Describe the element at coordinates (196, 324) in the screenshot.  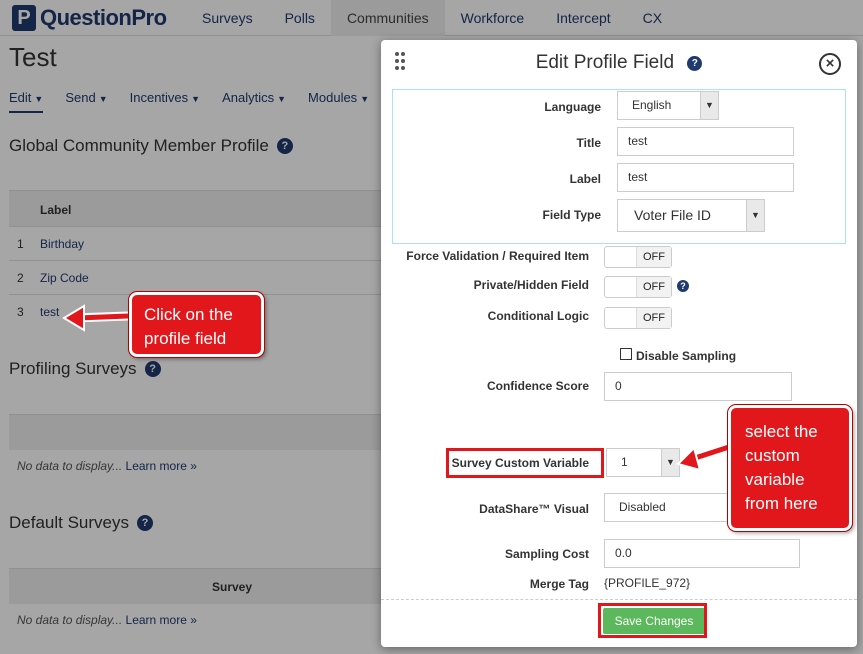
I see `callout-click-profile-field: Click on the profile field` at that location.